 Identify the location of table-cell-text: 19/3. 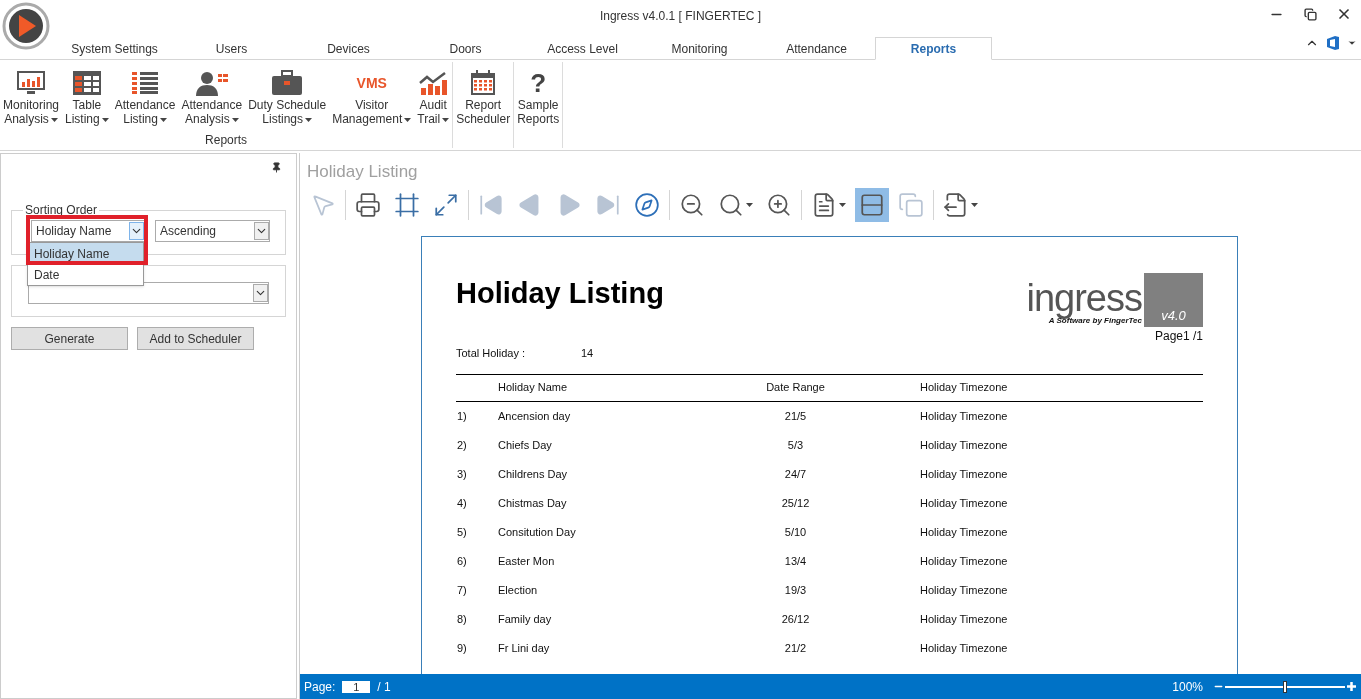
(795, 590).